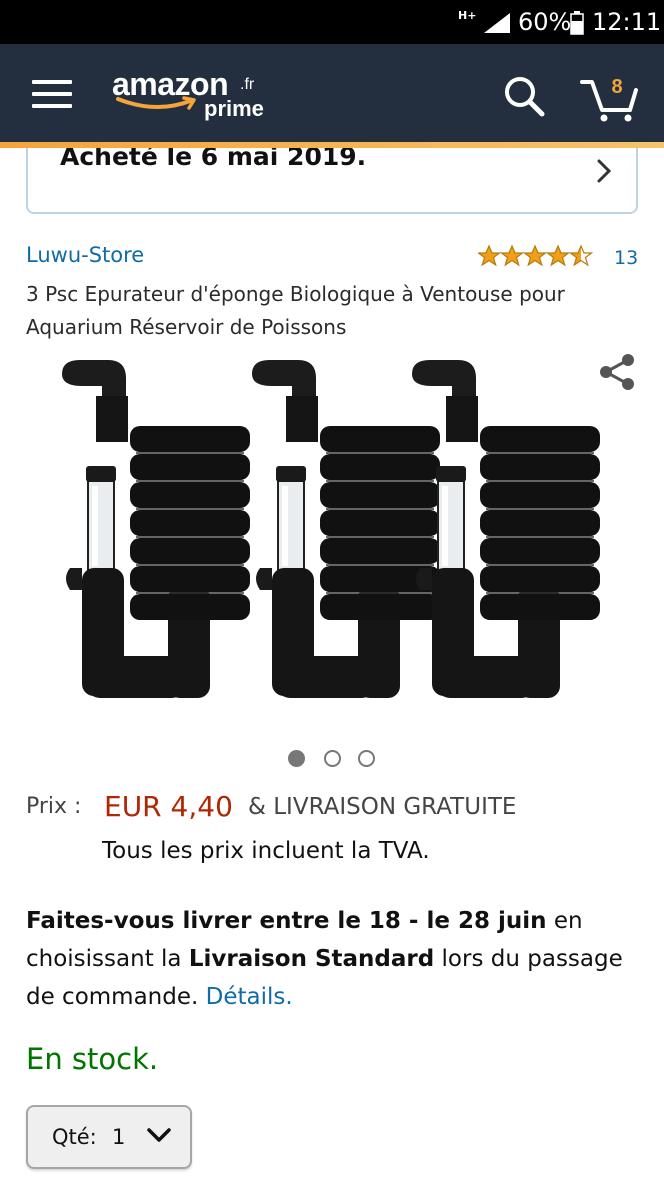 This screenshot has height=1180, width=664. Describe the element at coordinates (74, 1137) in the screenshot. I see `quantity-label: Qté:` at that location.